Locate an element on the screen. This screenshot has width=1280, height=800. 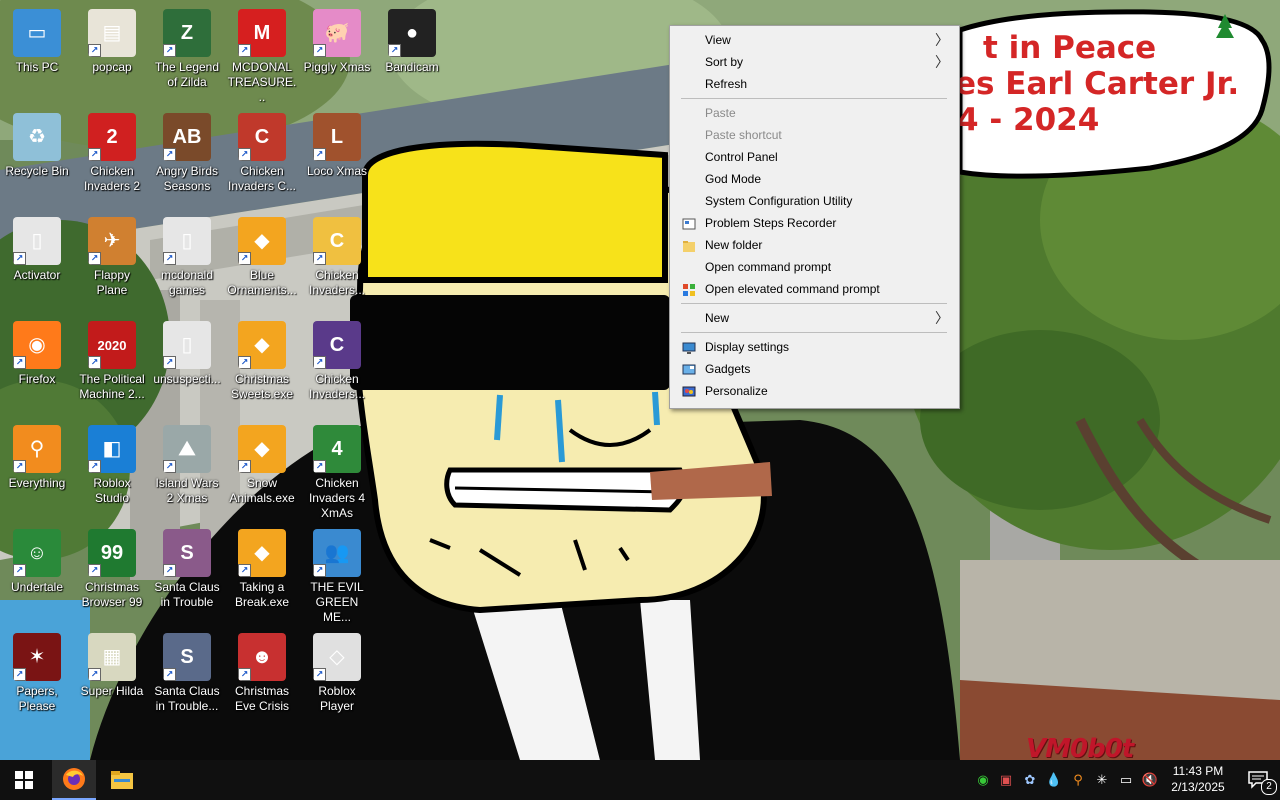
political-icon: 2020 ↗ is located at coordinates (112, 345).